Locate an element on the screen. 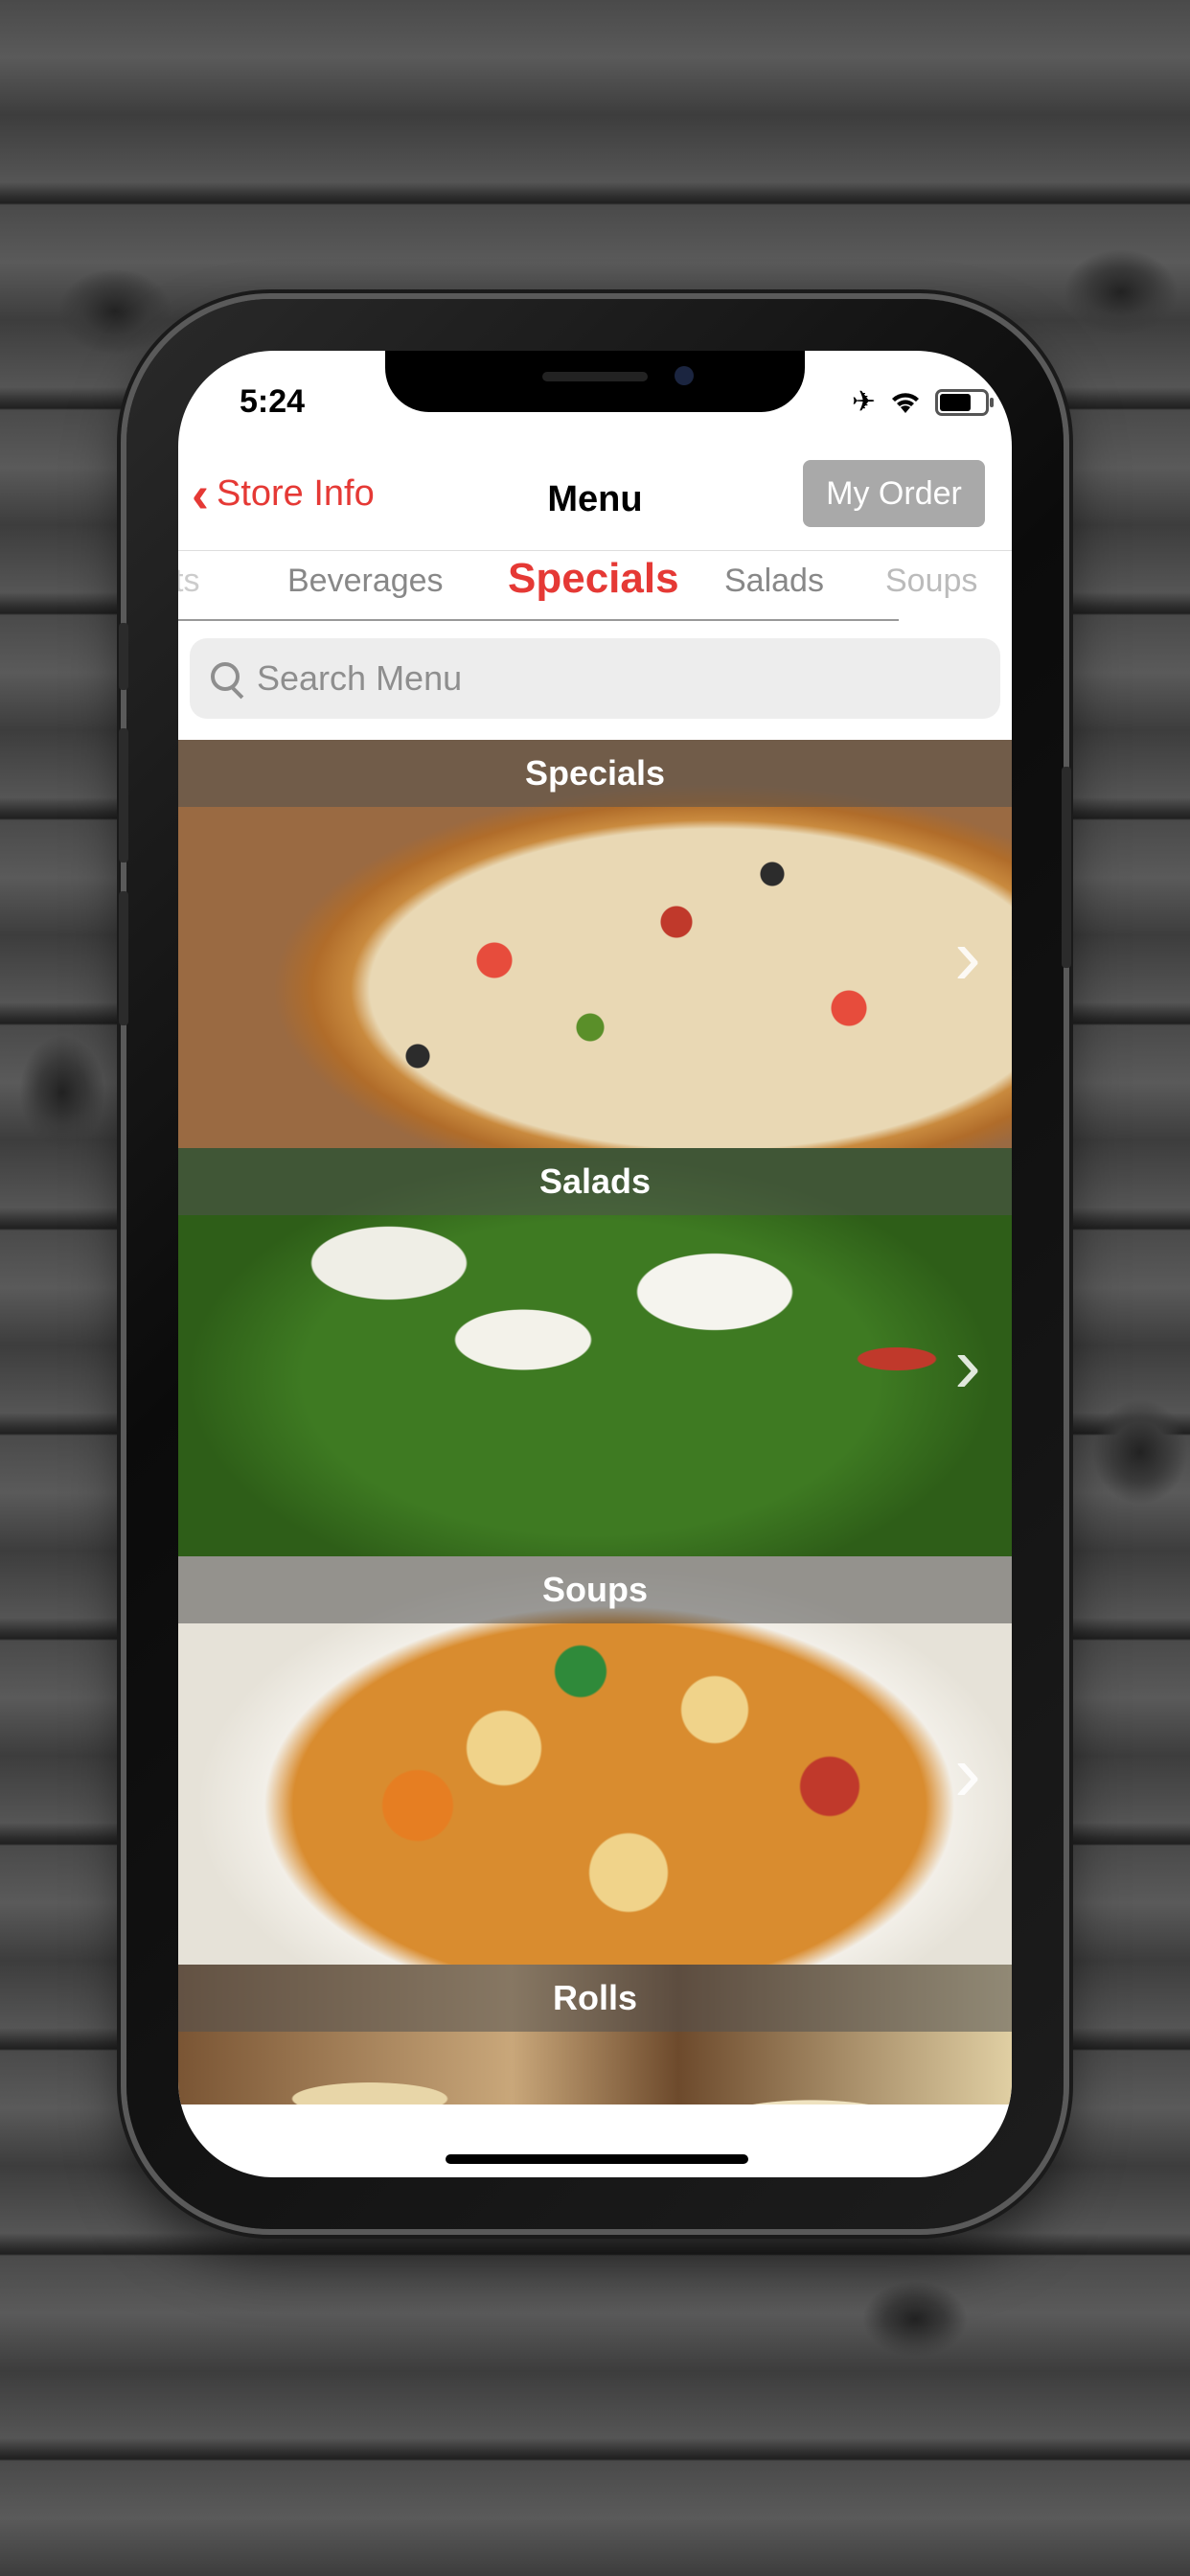 This screenshot has height=2576, width=1190. battery-icon is located at coordinates (965, 402).